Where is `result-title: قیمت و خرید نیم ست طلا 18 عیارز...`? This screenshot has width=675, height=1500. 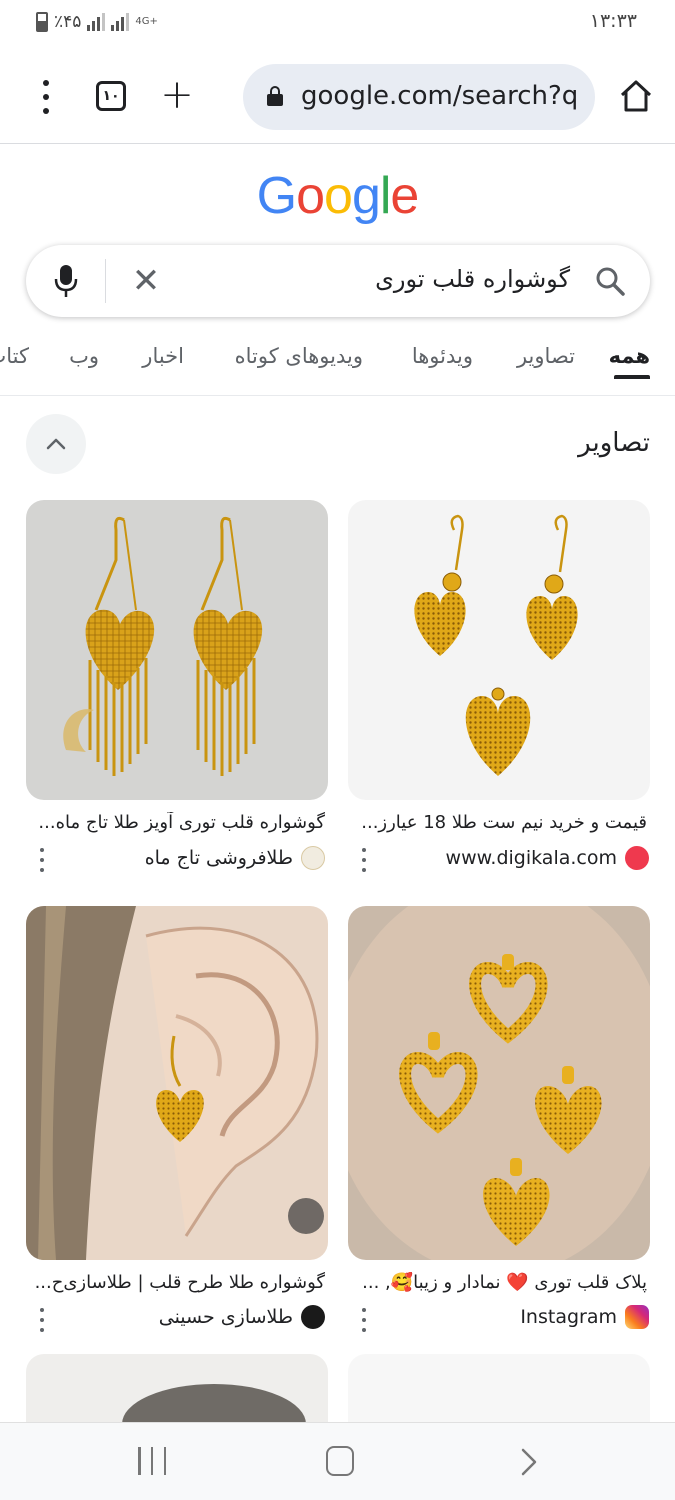 result-title: قیمت و خرید نیم ست طلا 18 عیارز... is located at coordinates (497, 822).